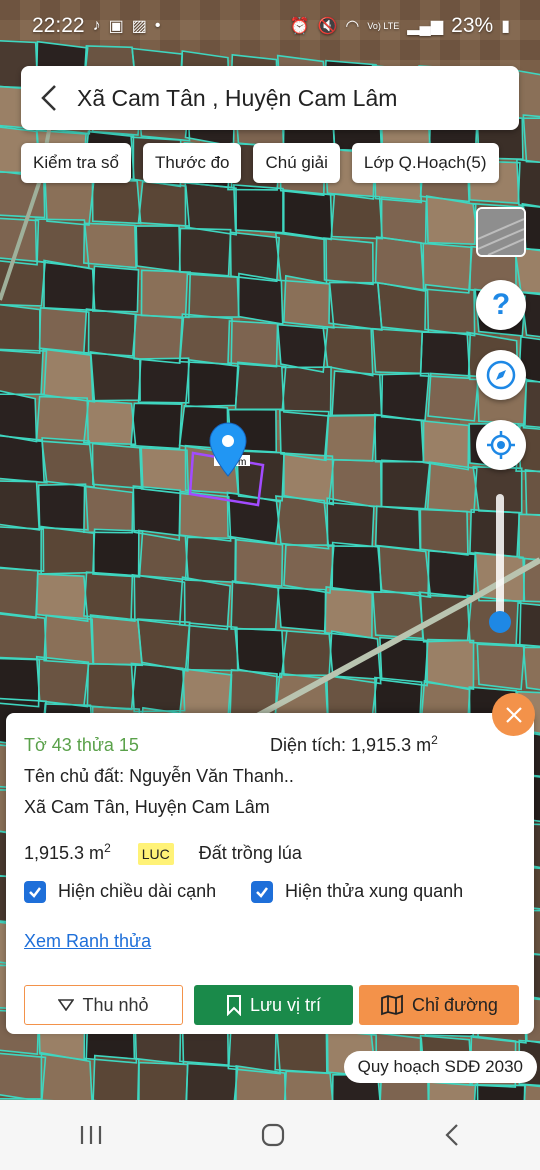  Describe the element at coordinates (64, 853) in the screenshot. I see `area-value: 1,915.3 m` at that location.